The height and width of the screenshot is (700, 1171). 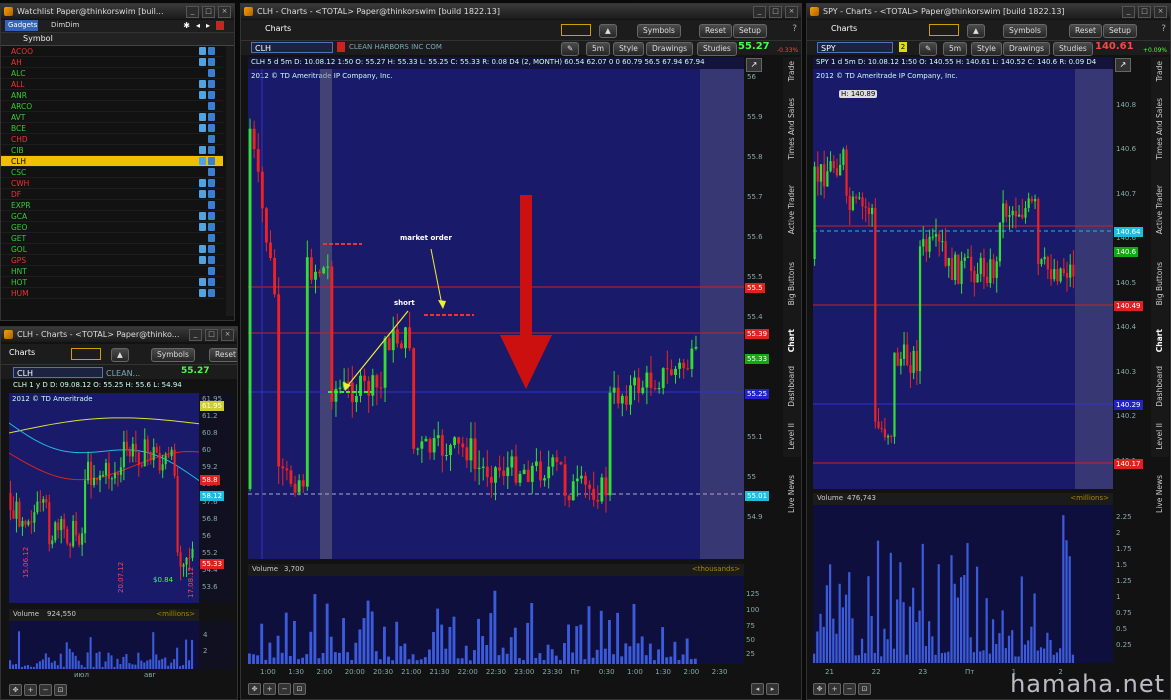 I want to click on drawings-button: Drawings, so click(x=670, y=49).